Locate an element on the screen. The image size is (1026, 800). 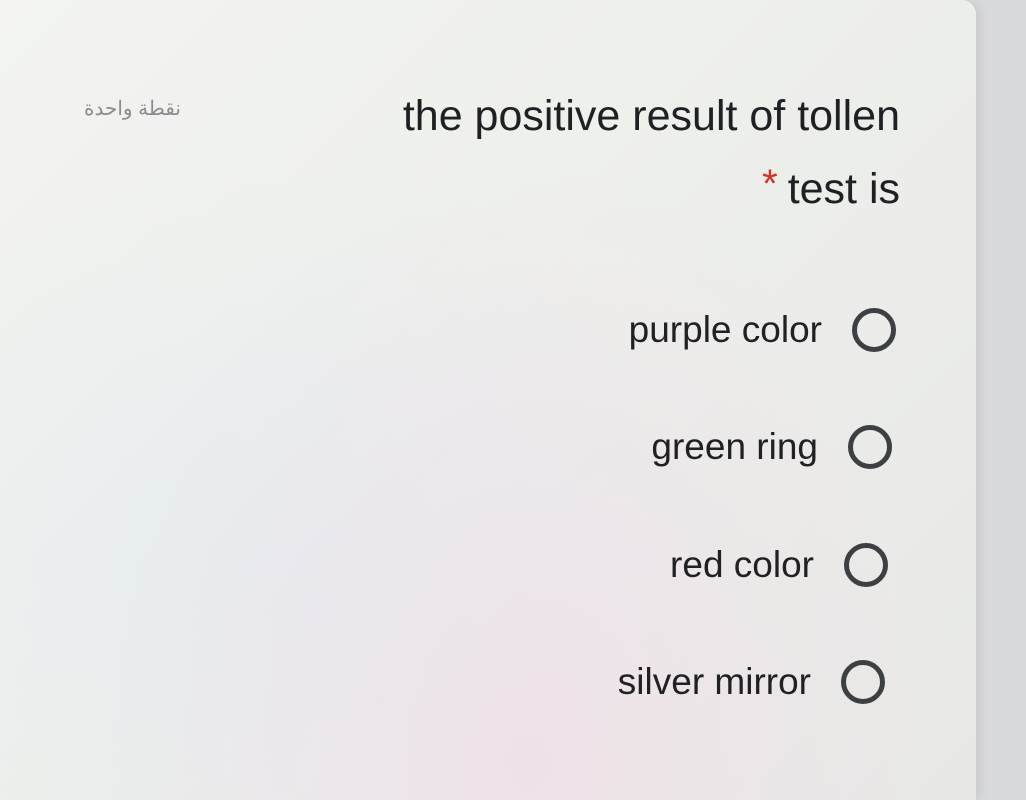
question-title: the positive result of tollen * test is is located at coordinates (590, 153).